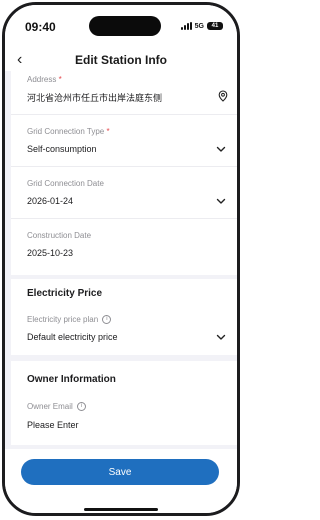  I want to click on address-field: Address * 河北省沧州市任丘市出岸法庭东侧, so click(124, 93).